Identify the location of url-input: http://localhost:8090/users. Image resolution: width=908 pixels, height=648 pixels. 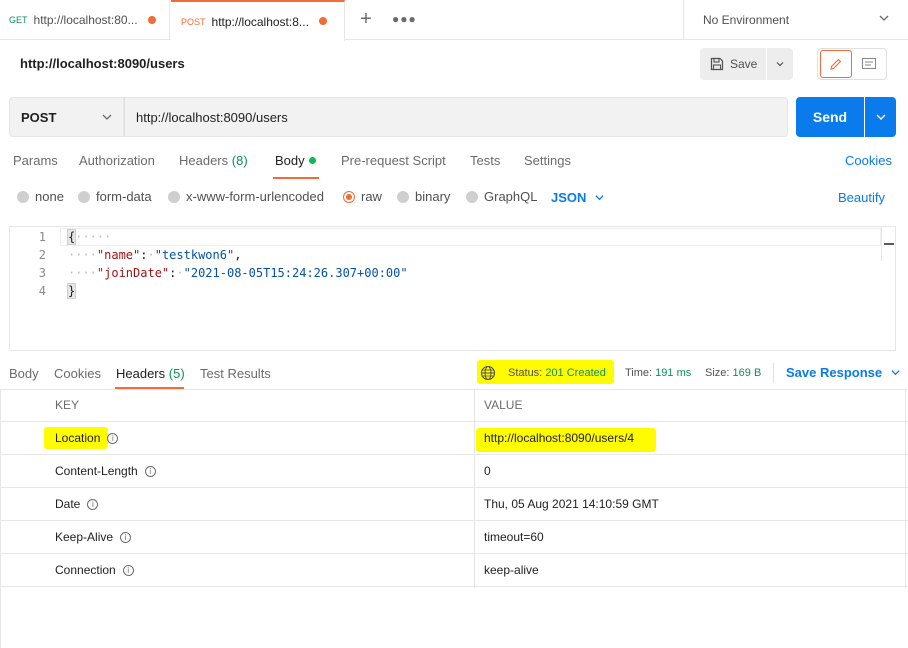
(456, 117).